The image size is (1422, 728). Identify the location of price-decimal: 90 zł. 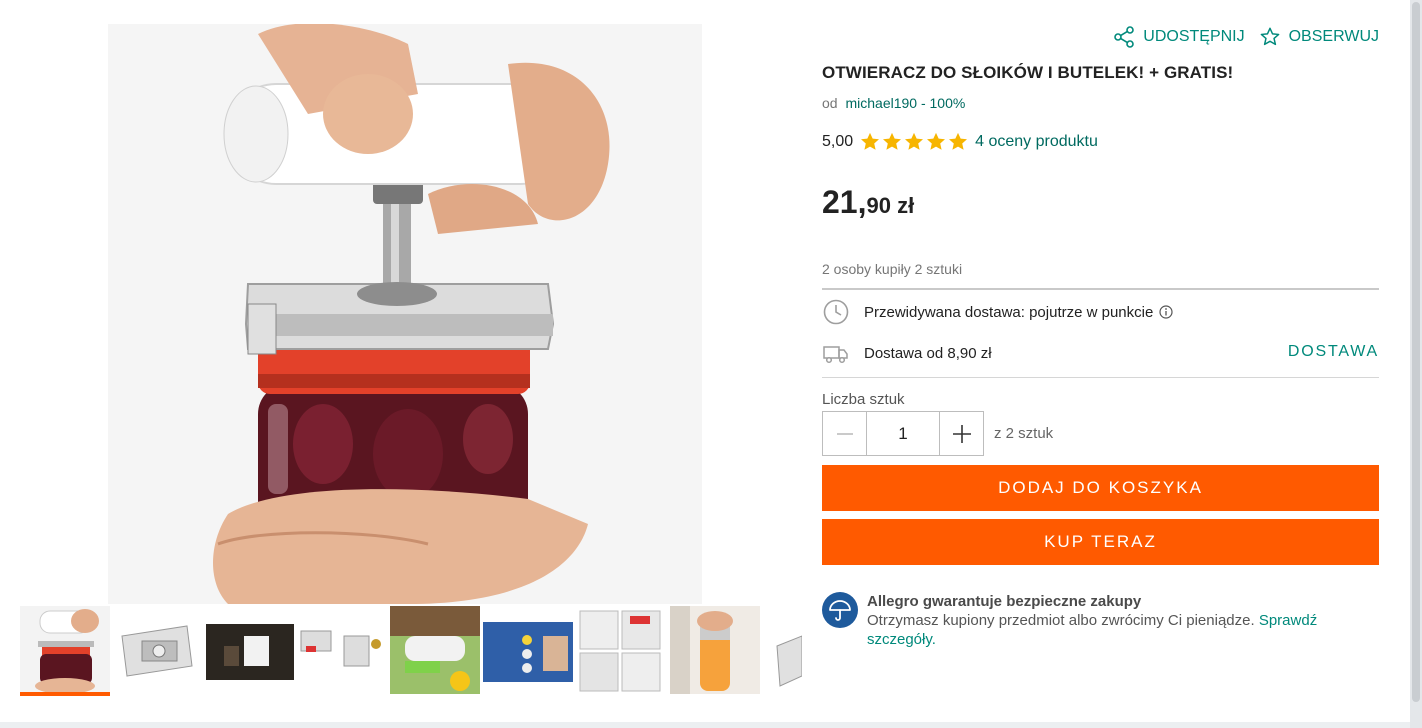
(890, 205).